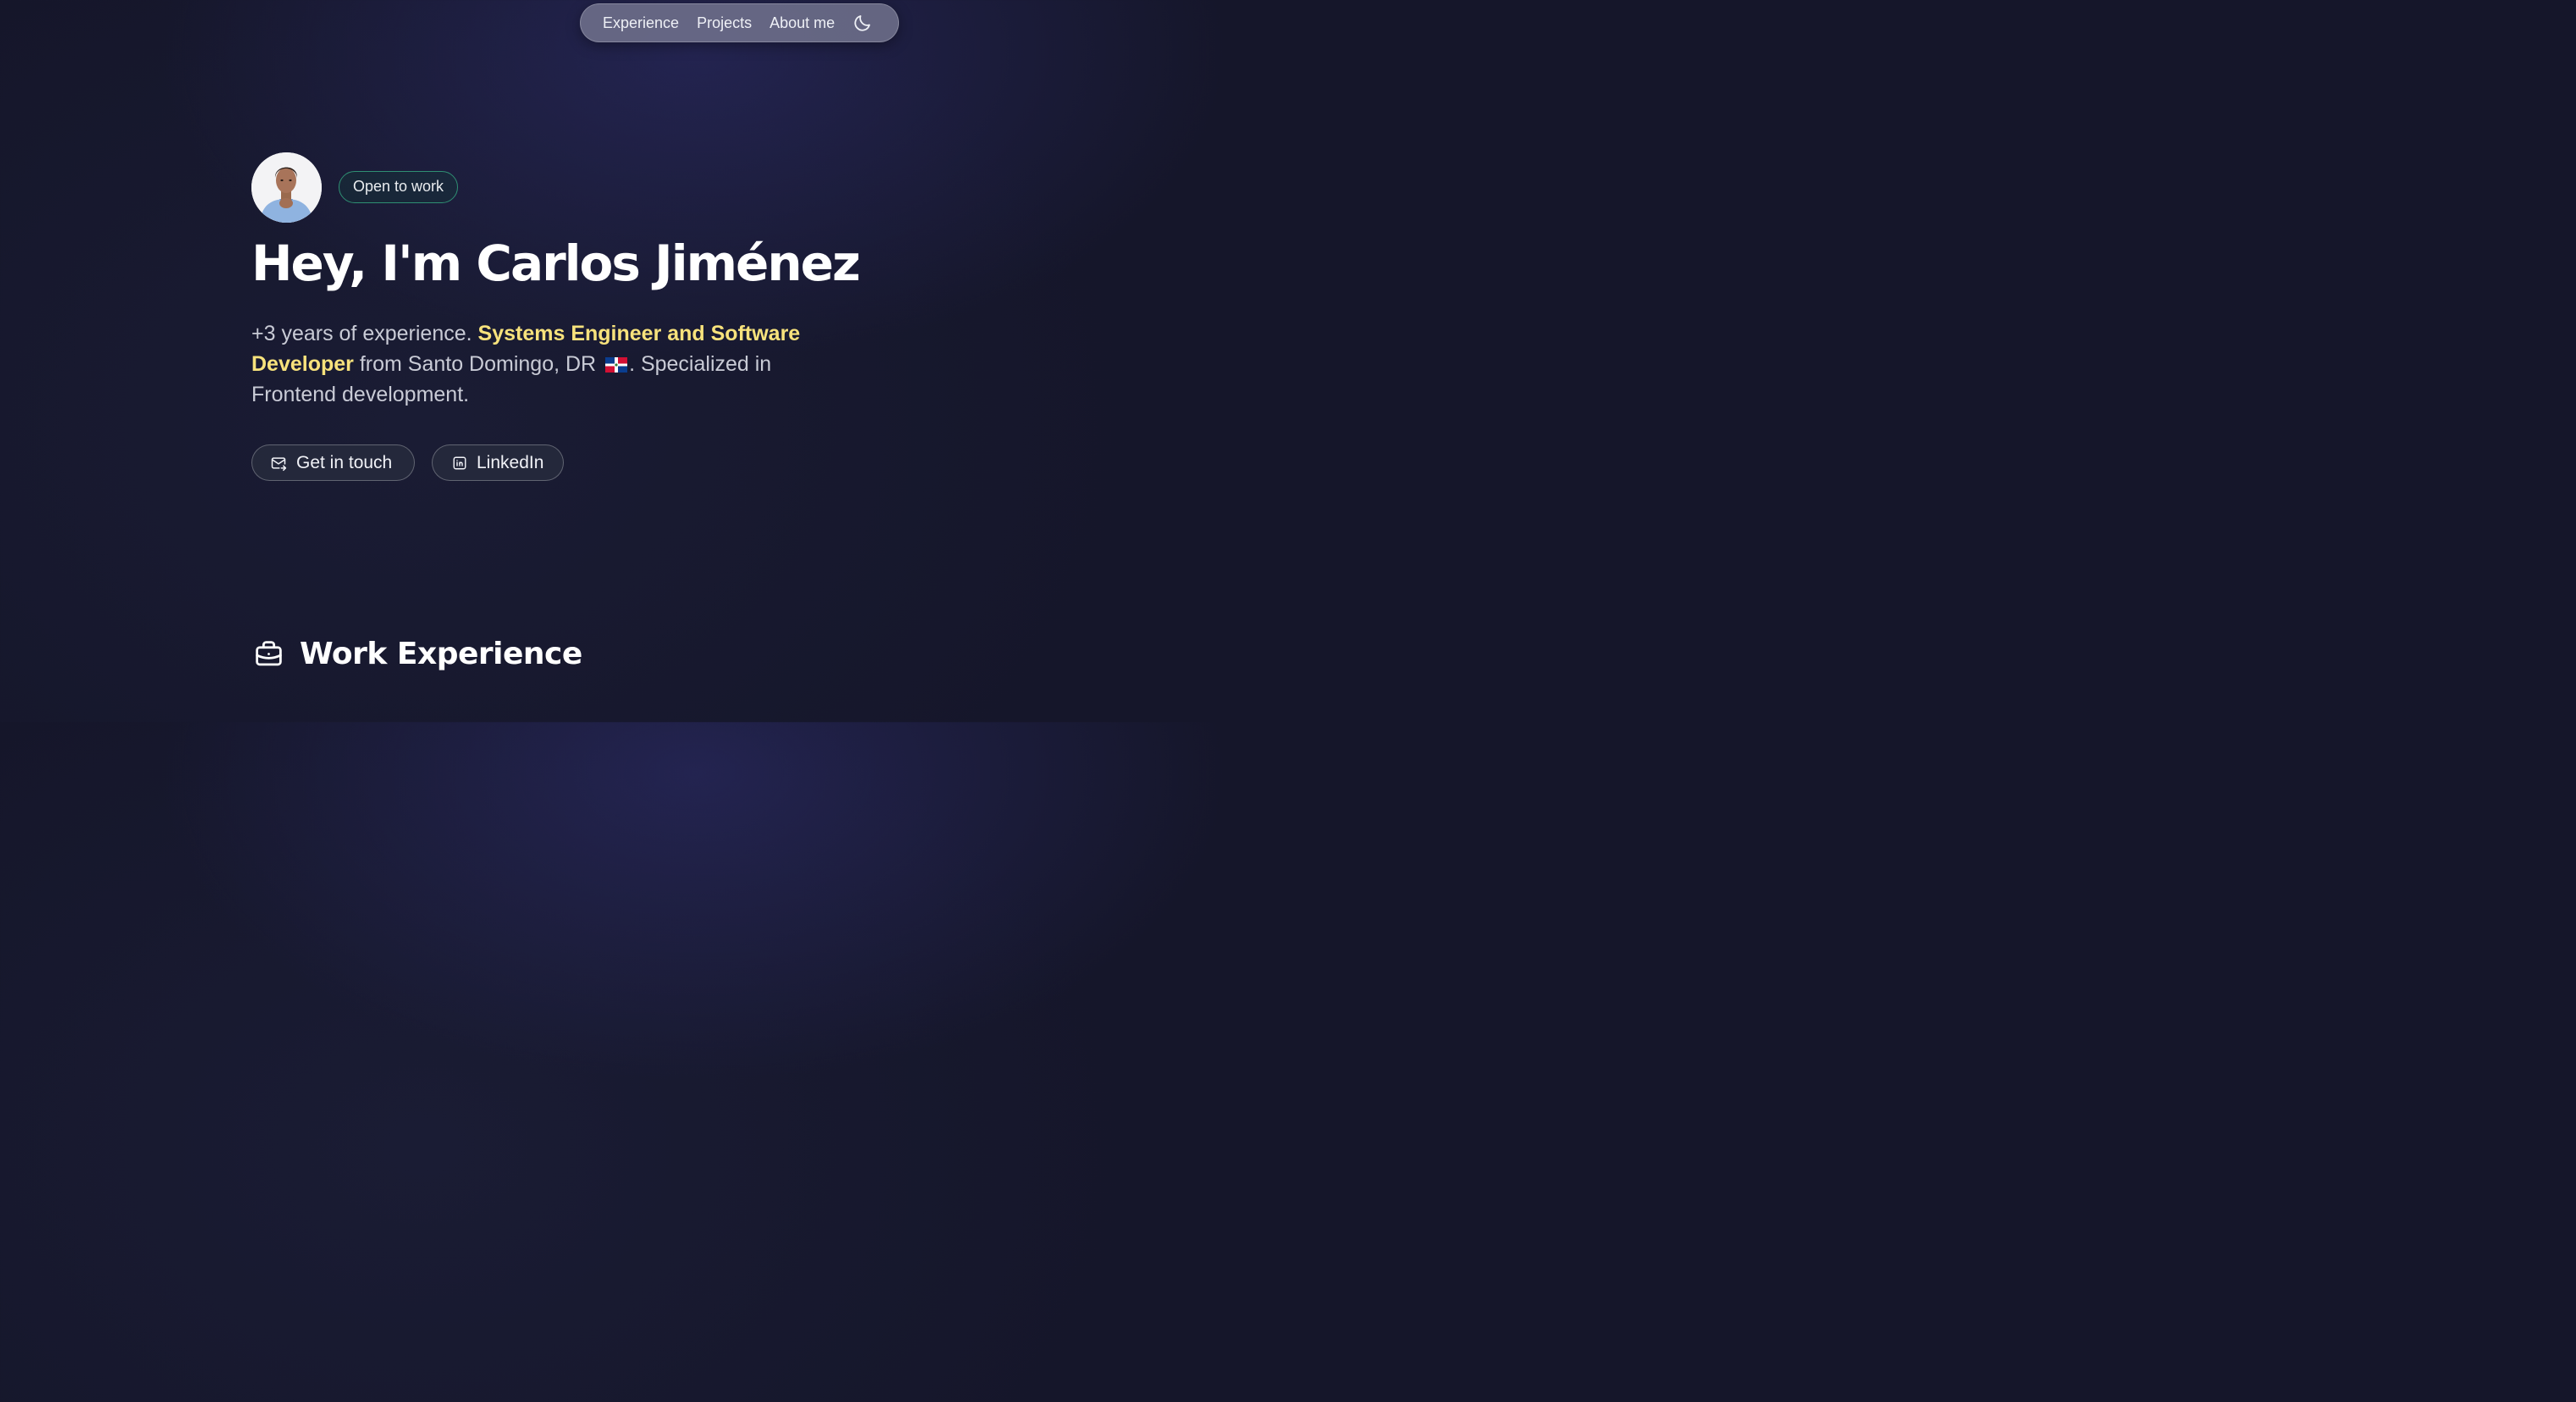 This screenshot has height=1402, width=2576. I want to click on linkedin-button: LinkedIn, so click(498, 462).